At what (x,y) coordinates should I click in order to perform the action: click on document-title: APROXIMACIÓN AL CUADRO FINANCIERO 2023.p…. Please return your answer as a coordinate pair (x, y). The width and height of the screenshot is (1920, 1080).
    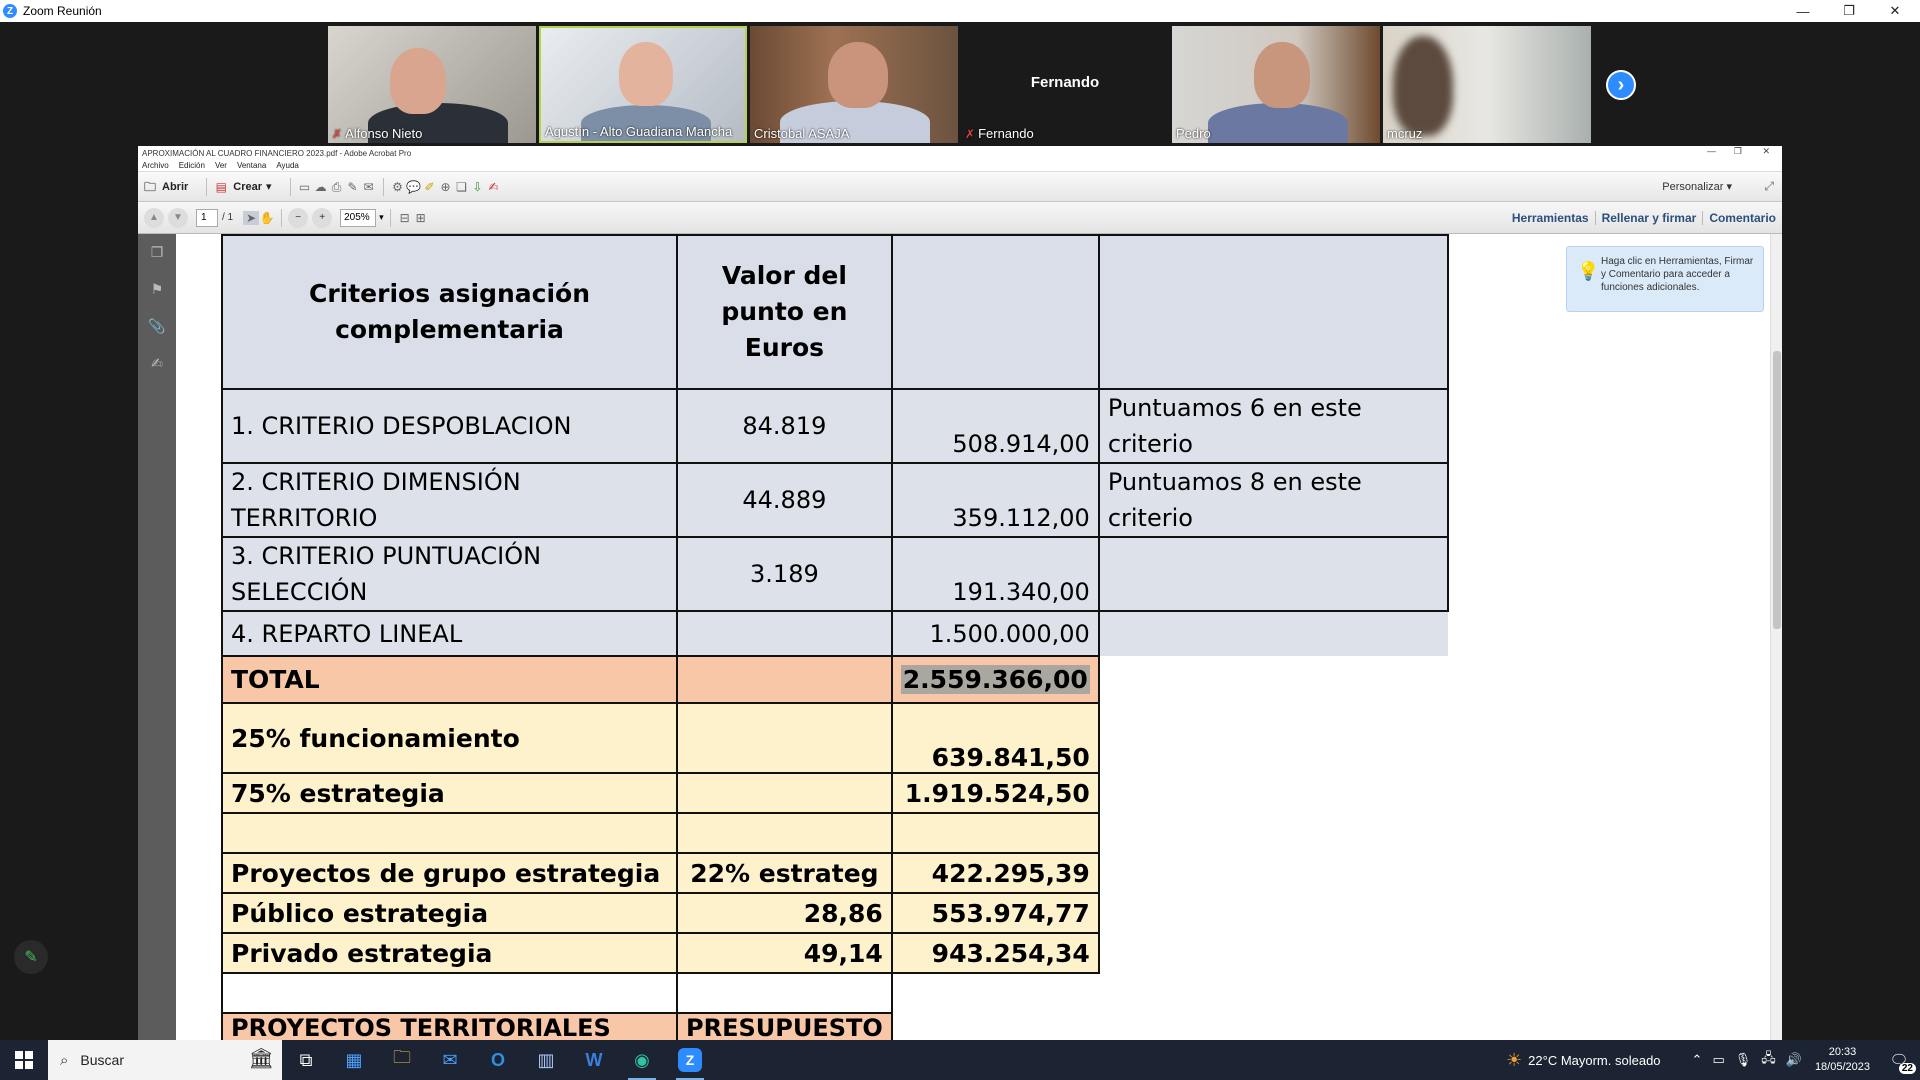
    Looking at the image, I should click on (277, 153).